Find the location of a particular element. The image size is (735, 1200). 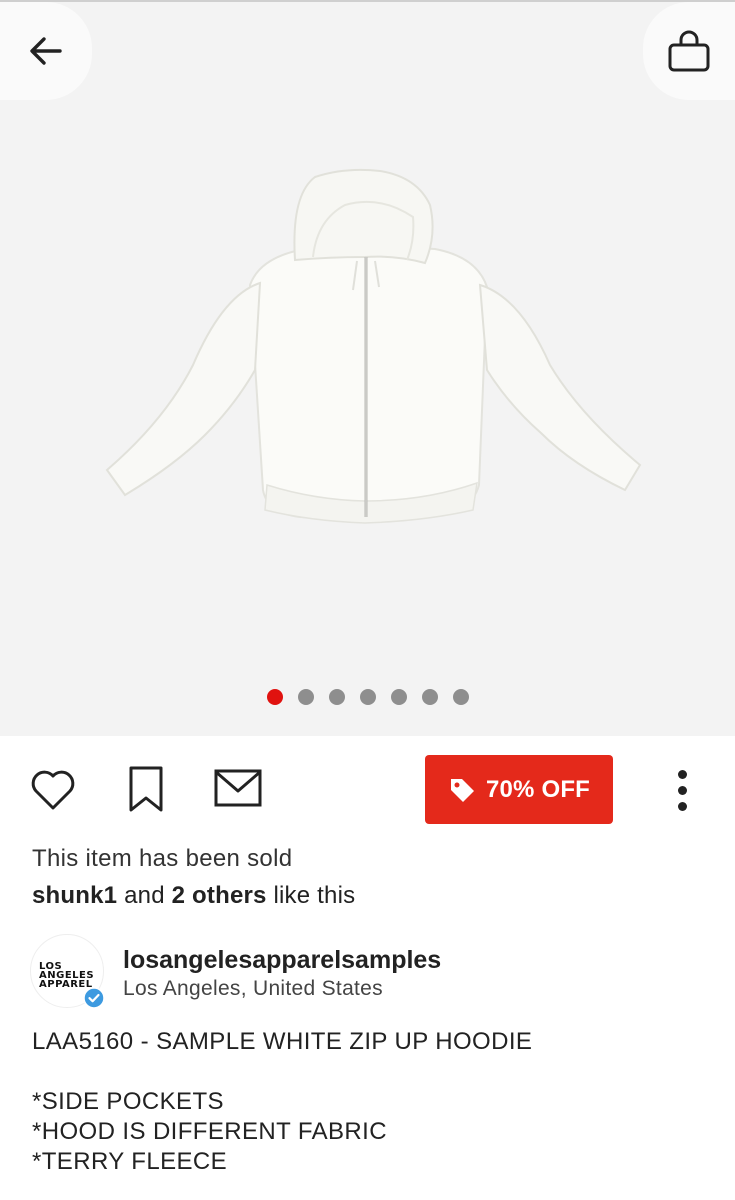

likes-summary: shunk1 and 2 others like this is located at coordinates (193, 896).